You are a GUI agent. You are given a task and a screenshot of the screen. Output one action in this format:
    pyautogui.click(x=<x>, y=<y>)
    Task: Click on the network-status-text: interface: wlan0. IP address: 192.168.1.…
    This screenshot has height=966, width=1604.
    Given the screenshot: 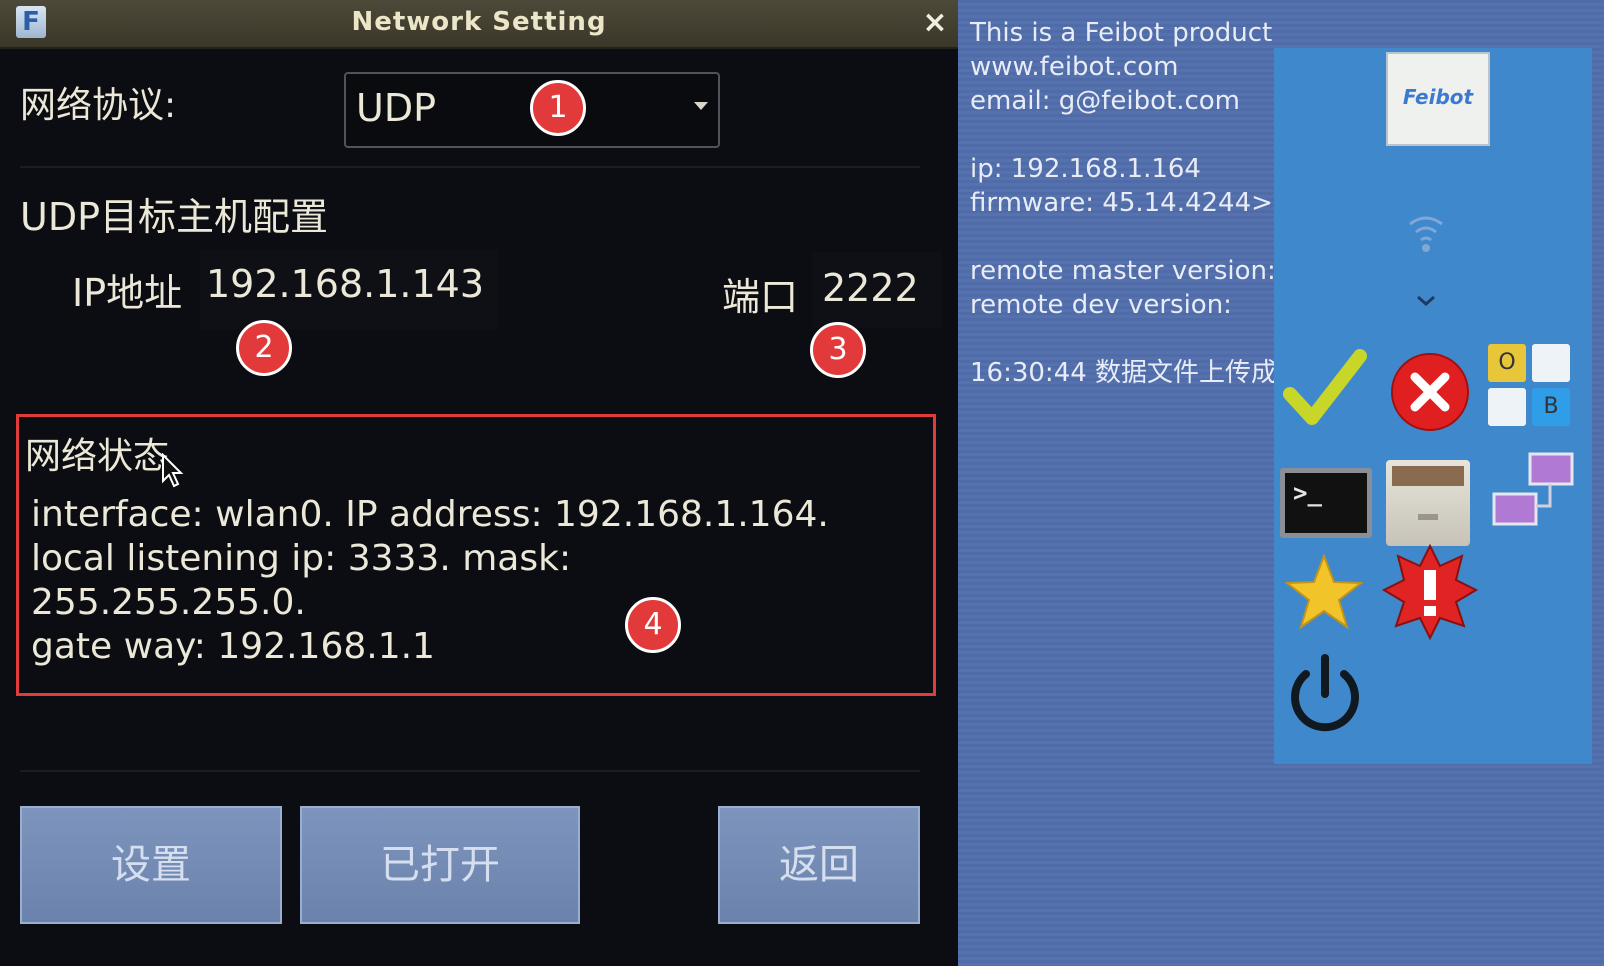 What is the action you would take?
    pyautogui.click(x=471, y=581)
    